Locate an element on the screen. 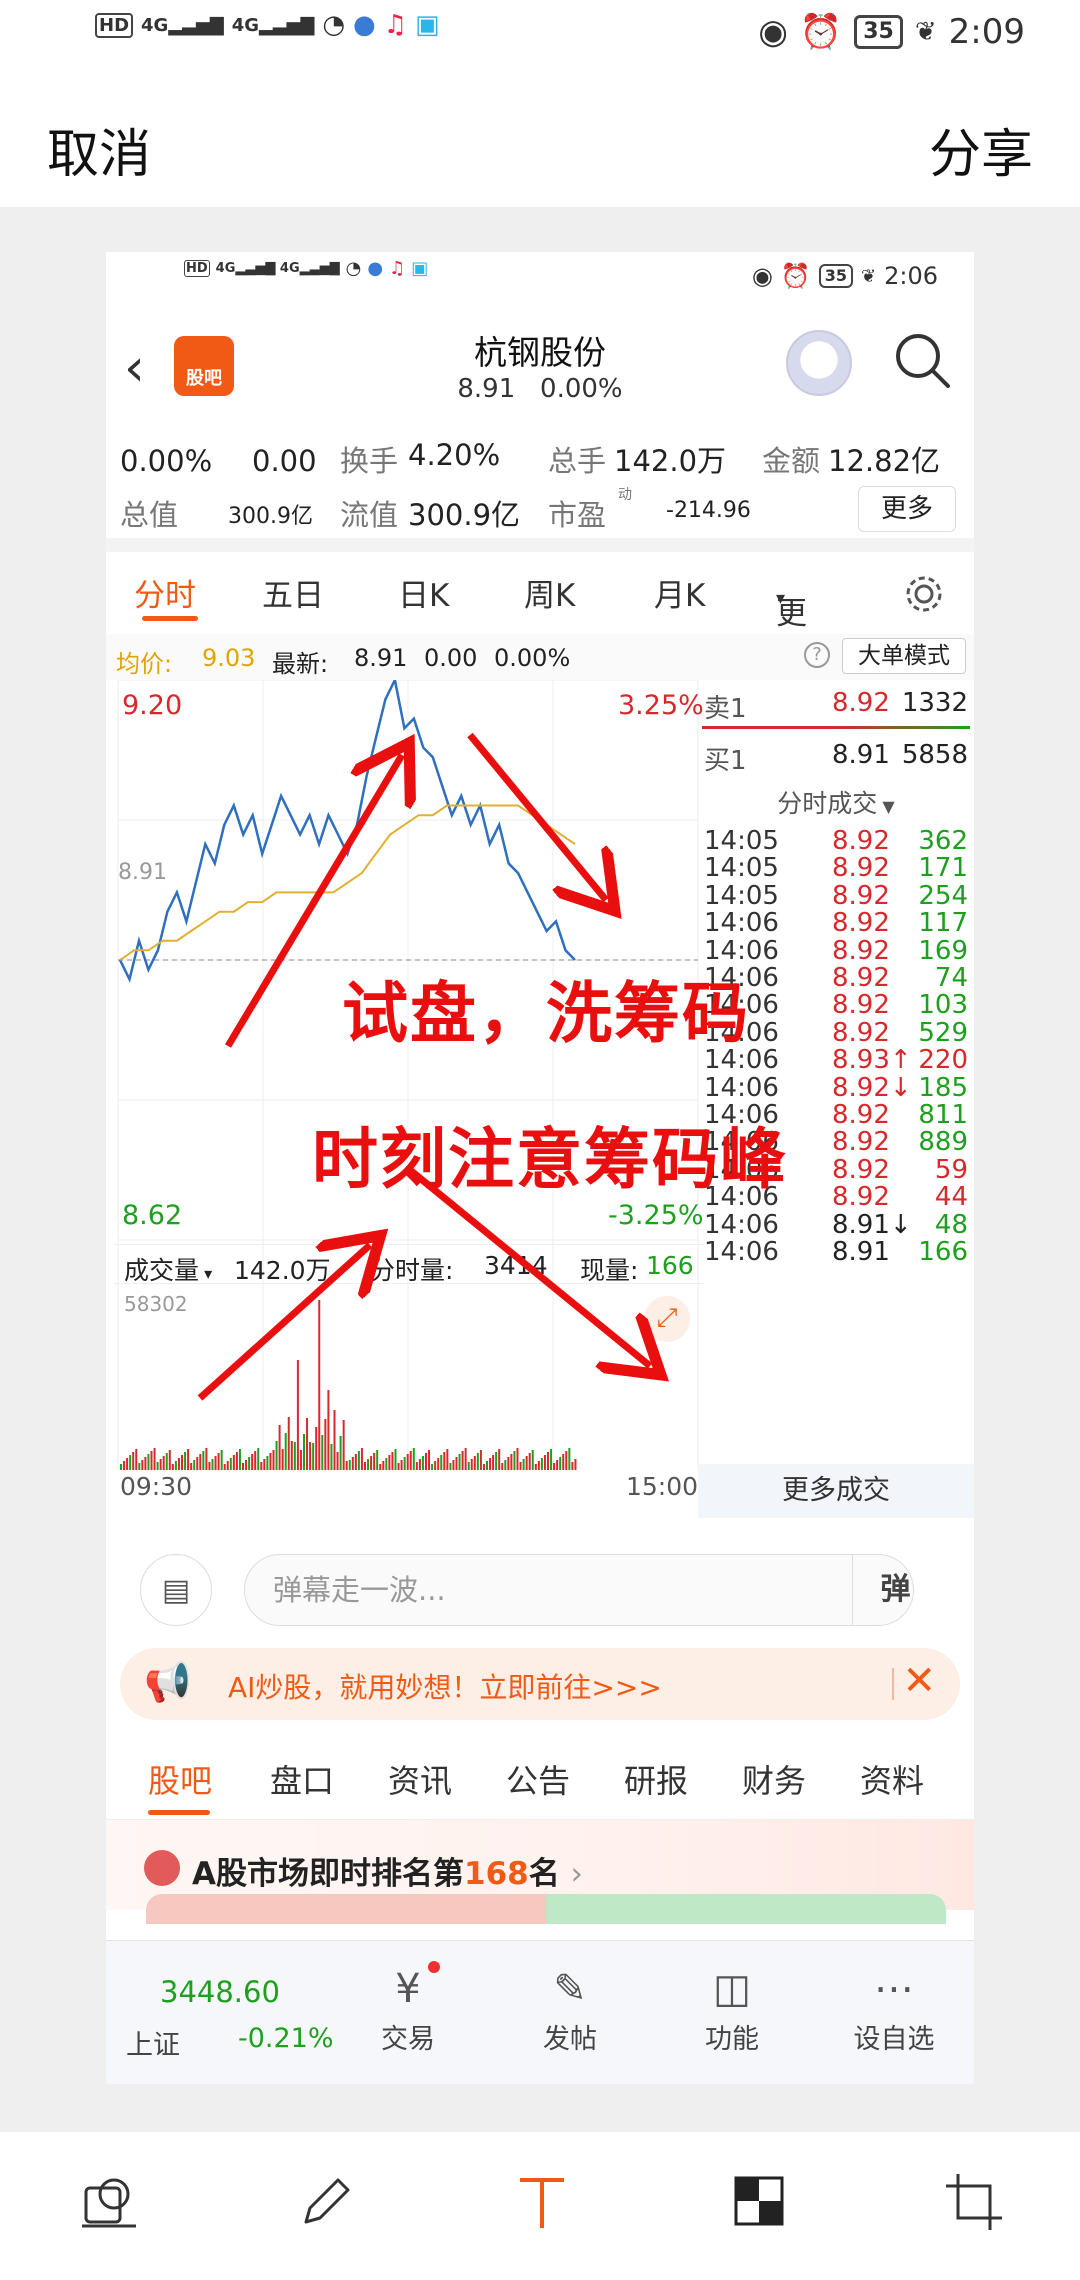 The width and height of the screenshot is (1080, 2280). ai-banner: 📢 AI炒股，就用妙想！立即前往>>> ✕ is located at coordinates (540, 1684).